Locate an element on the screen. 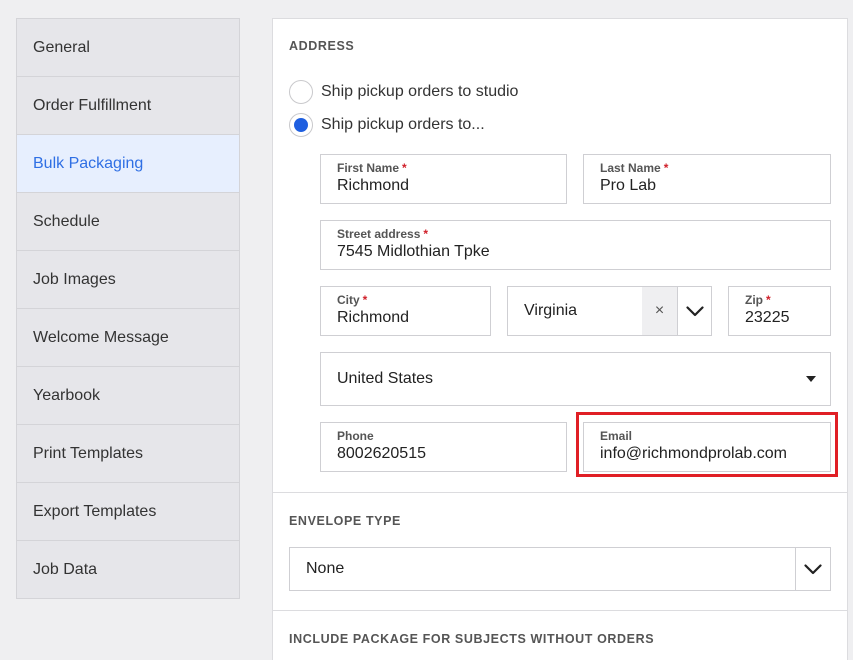 The width and height of the screenshot is (853, 660). email-label: Email is located at coordinates (616, 436).